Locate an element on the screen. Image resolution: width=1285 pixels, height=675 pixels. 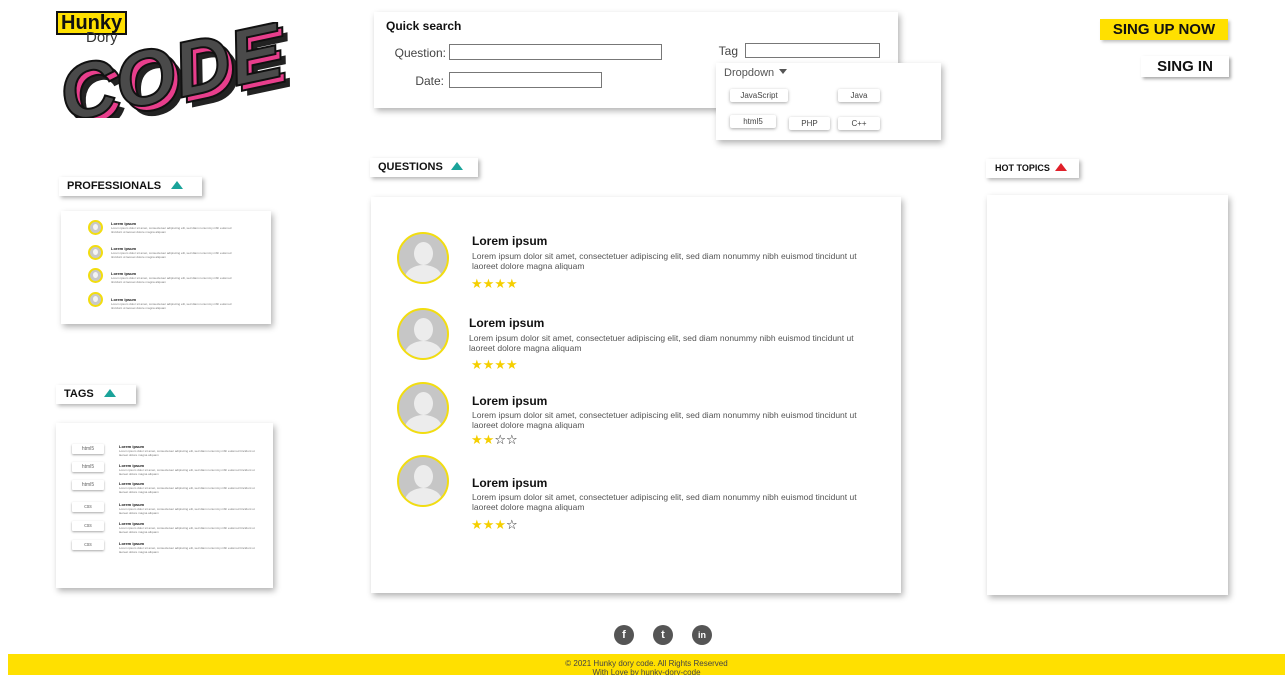
date-input is located at coordinates (525, 80).